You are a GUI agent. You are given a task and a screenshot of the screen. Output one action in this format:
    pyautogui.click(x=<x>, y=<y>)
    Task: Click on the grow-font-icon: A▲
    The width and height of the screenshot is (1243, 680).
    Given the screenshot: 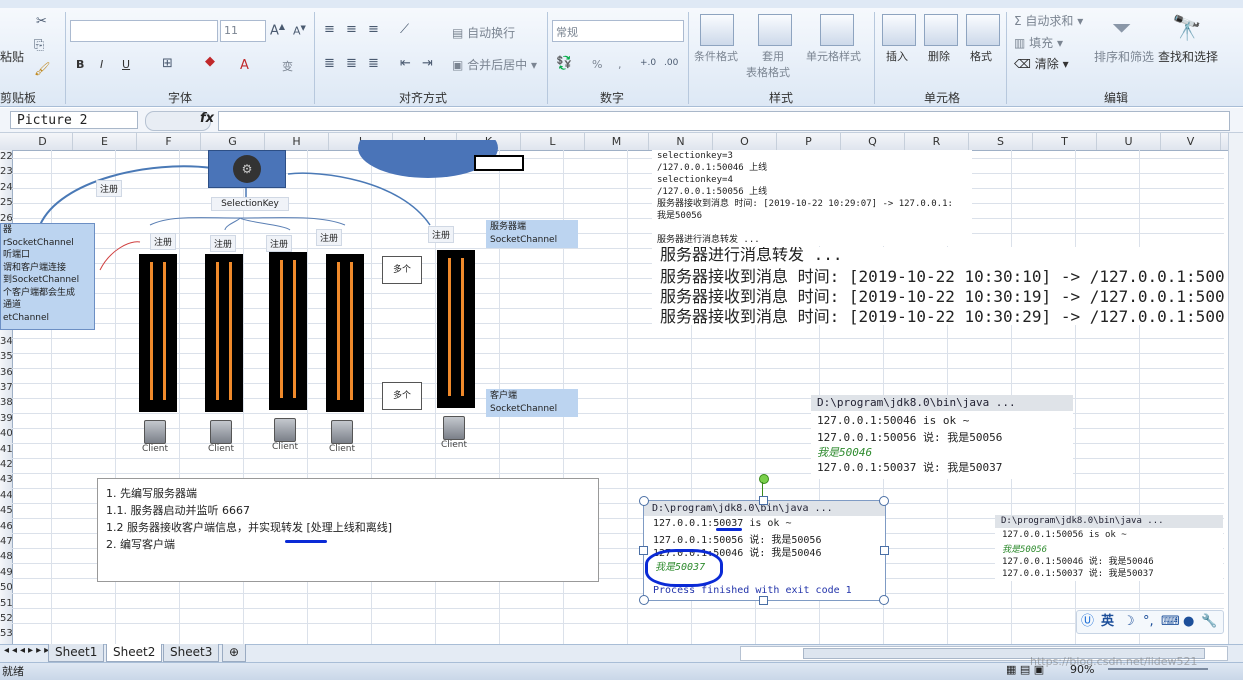 What is the action you would take?
    pyautogui.click(x=277, y=30)
    